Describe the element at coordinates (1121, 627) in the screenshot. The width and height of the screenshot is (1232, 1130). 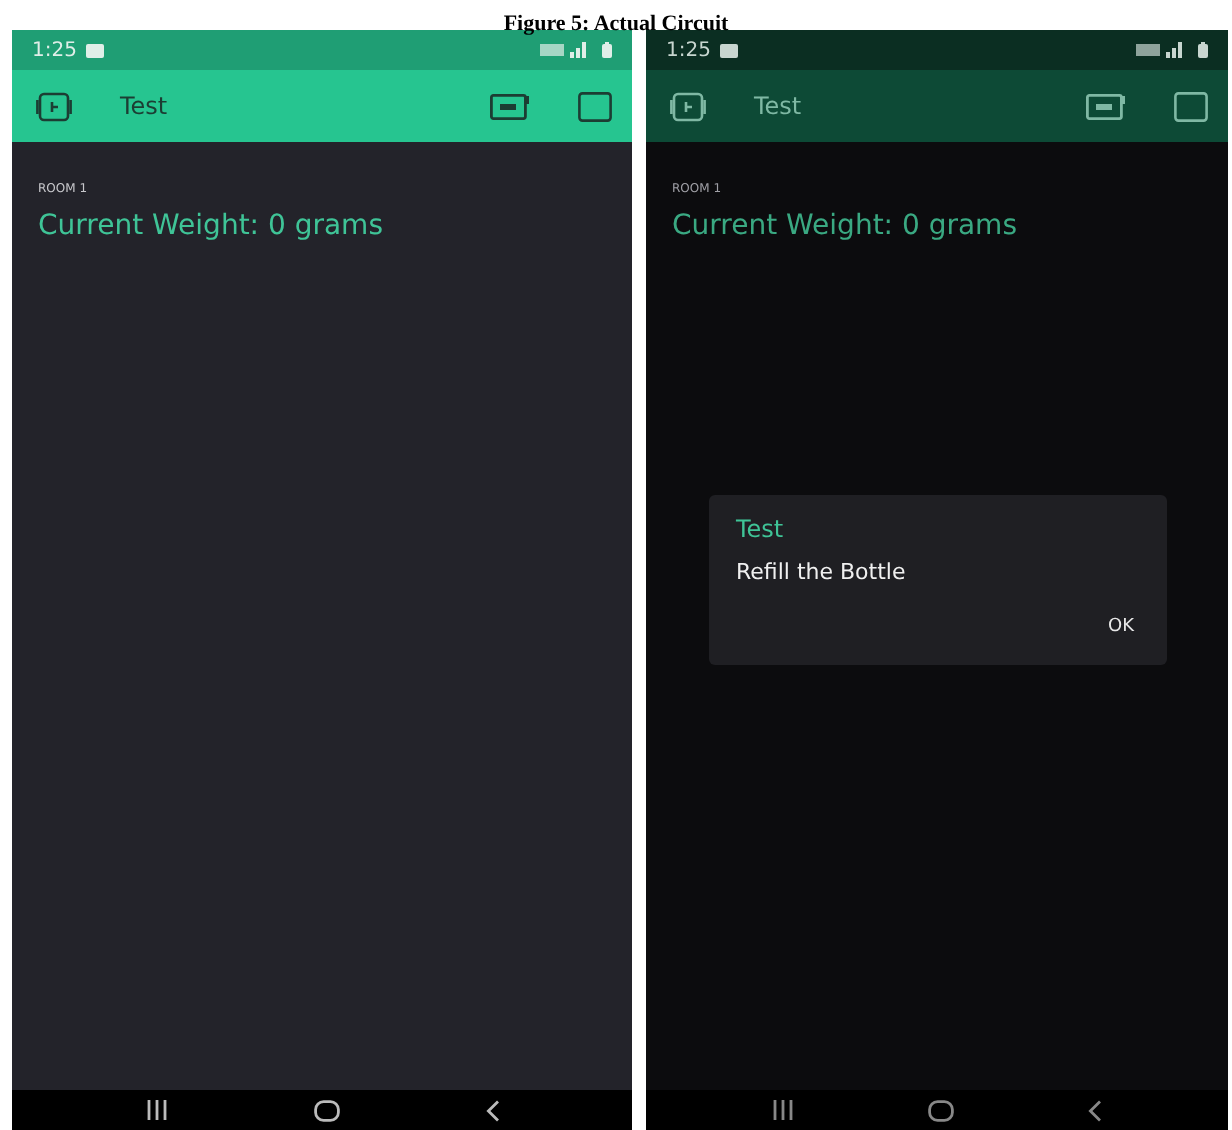
I see `ok-button: OK` at that location.